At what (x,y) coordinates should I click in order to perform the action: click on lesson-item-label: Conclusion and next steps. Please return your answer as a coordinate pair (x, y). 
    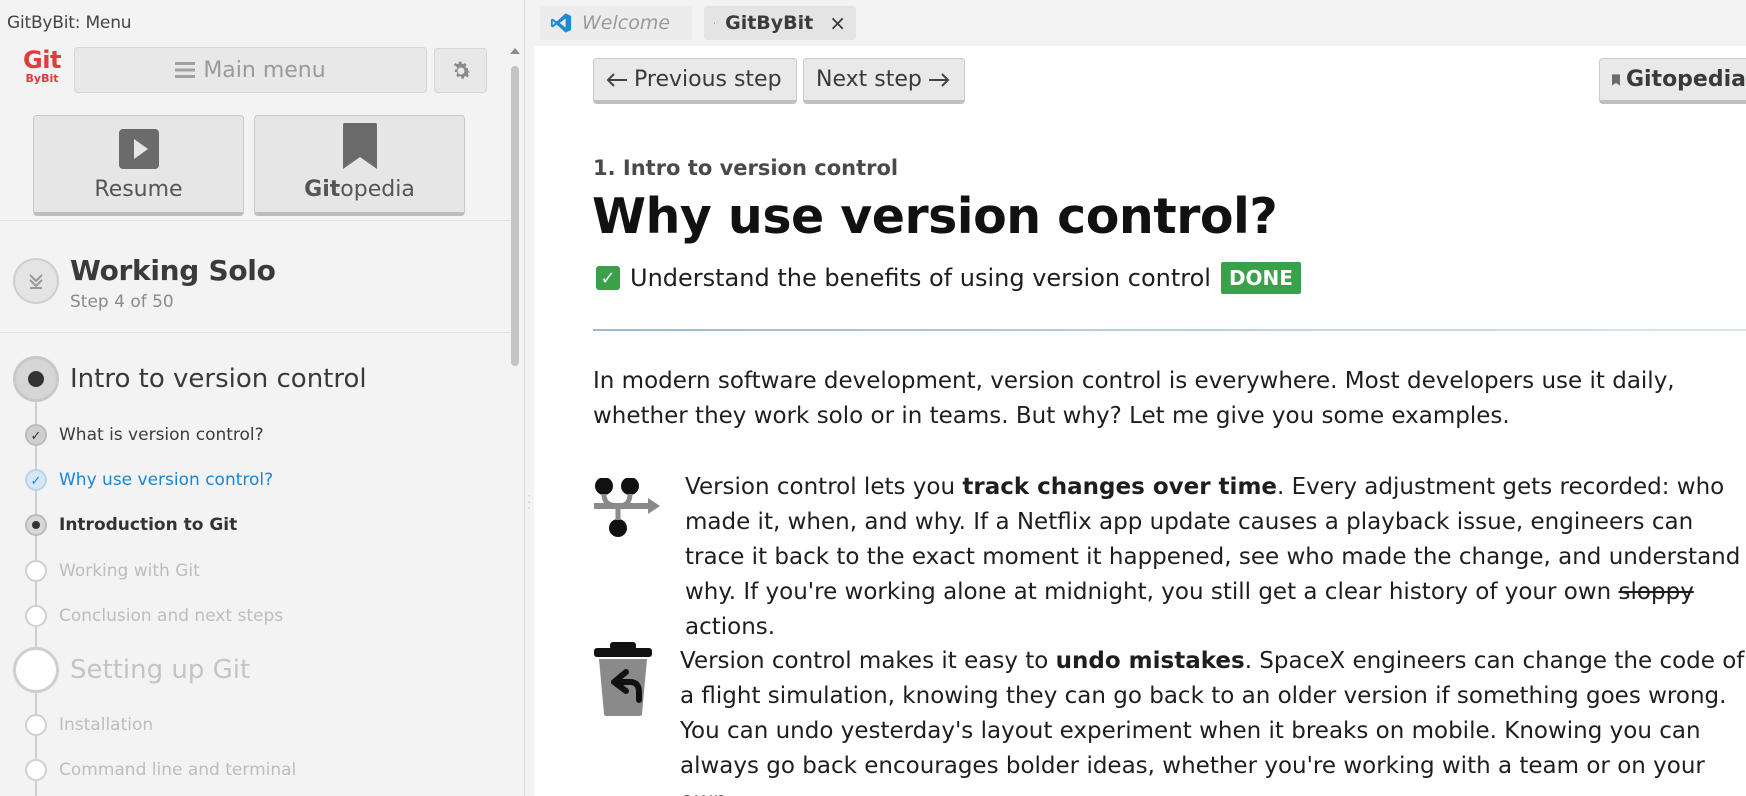
    Looking at the image, I should click on (171, 616).